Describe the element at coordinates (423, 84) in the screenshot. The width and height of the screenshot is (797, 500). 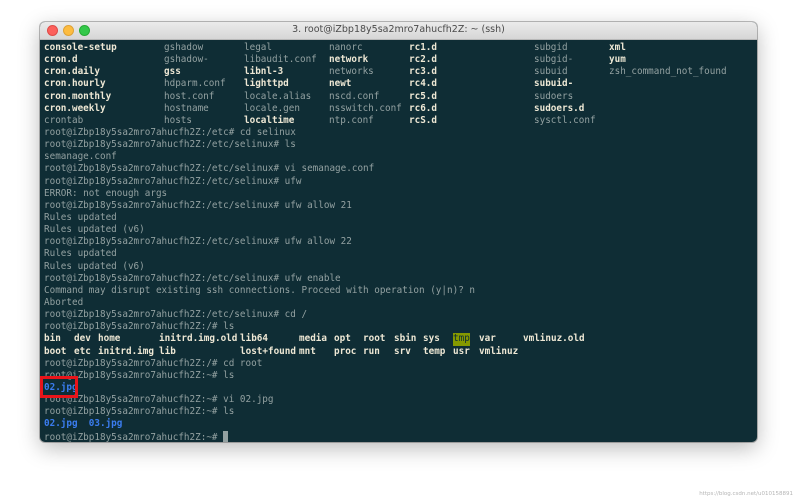
I see `file-entry: rc4.d` at that location.